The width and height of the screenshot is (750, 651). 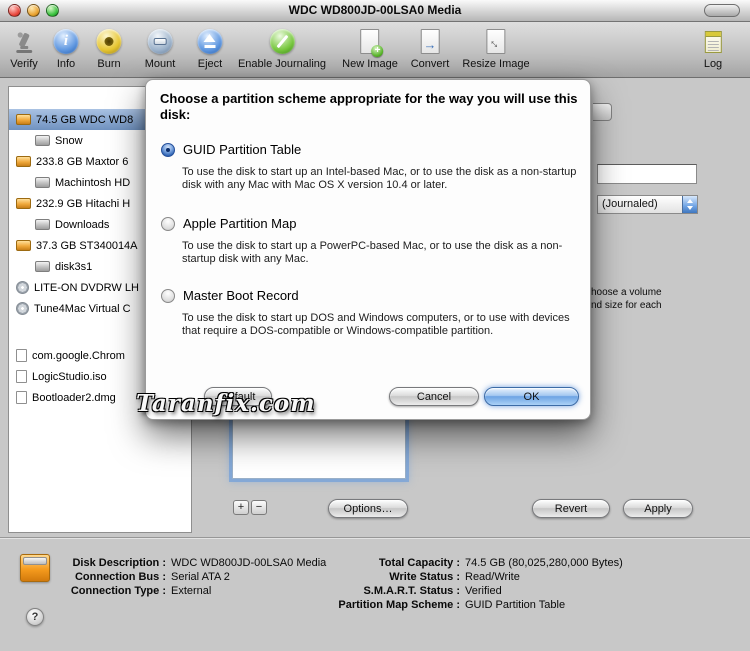 What do you see at coordinates (226, 403) in the screenshot?
I see `watermark: Taranfix.com` at bounding box center [226, 403].